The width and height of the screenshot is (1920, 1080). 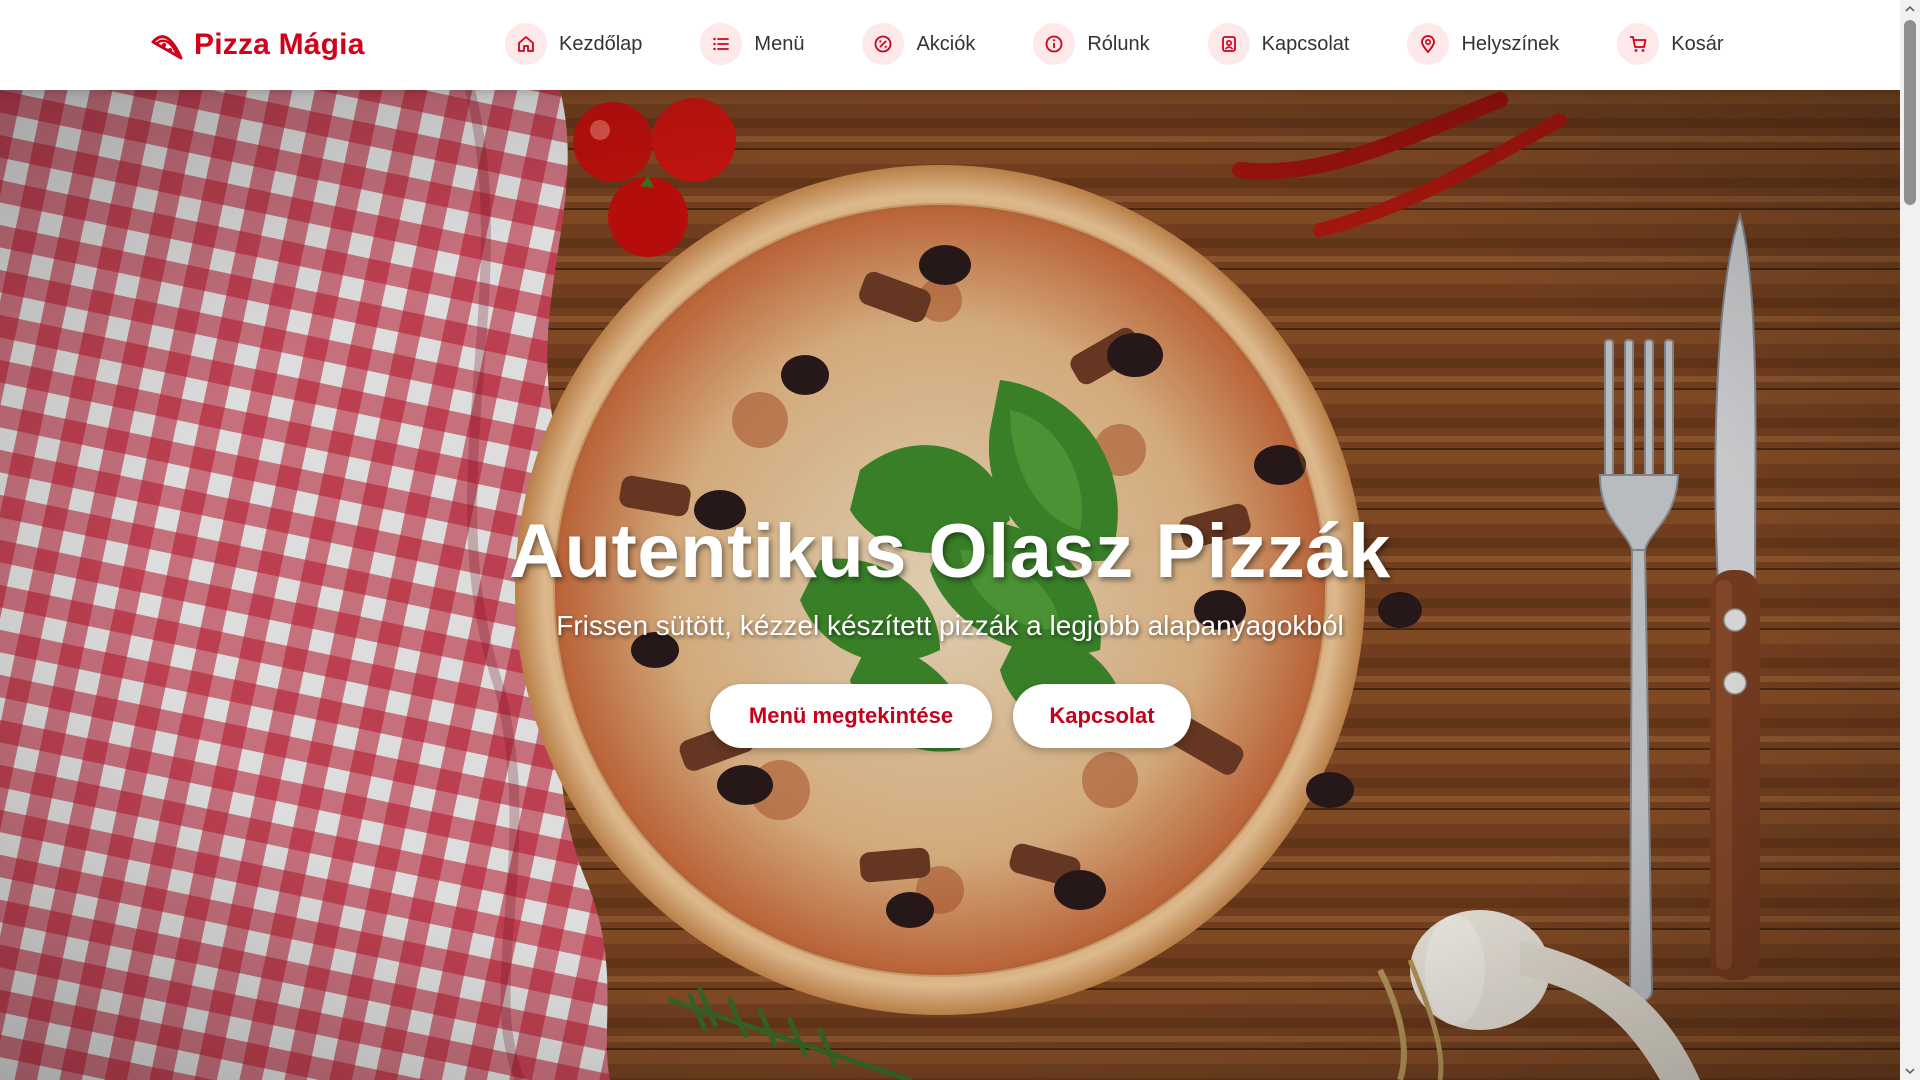 What do you see at coordinates (279, 44) in the screenshot?
I see `brand-name: Pizza Mágia` at bounding box center [279, 44].